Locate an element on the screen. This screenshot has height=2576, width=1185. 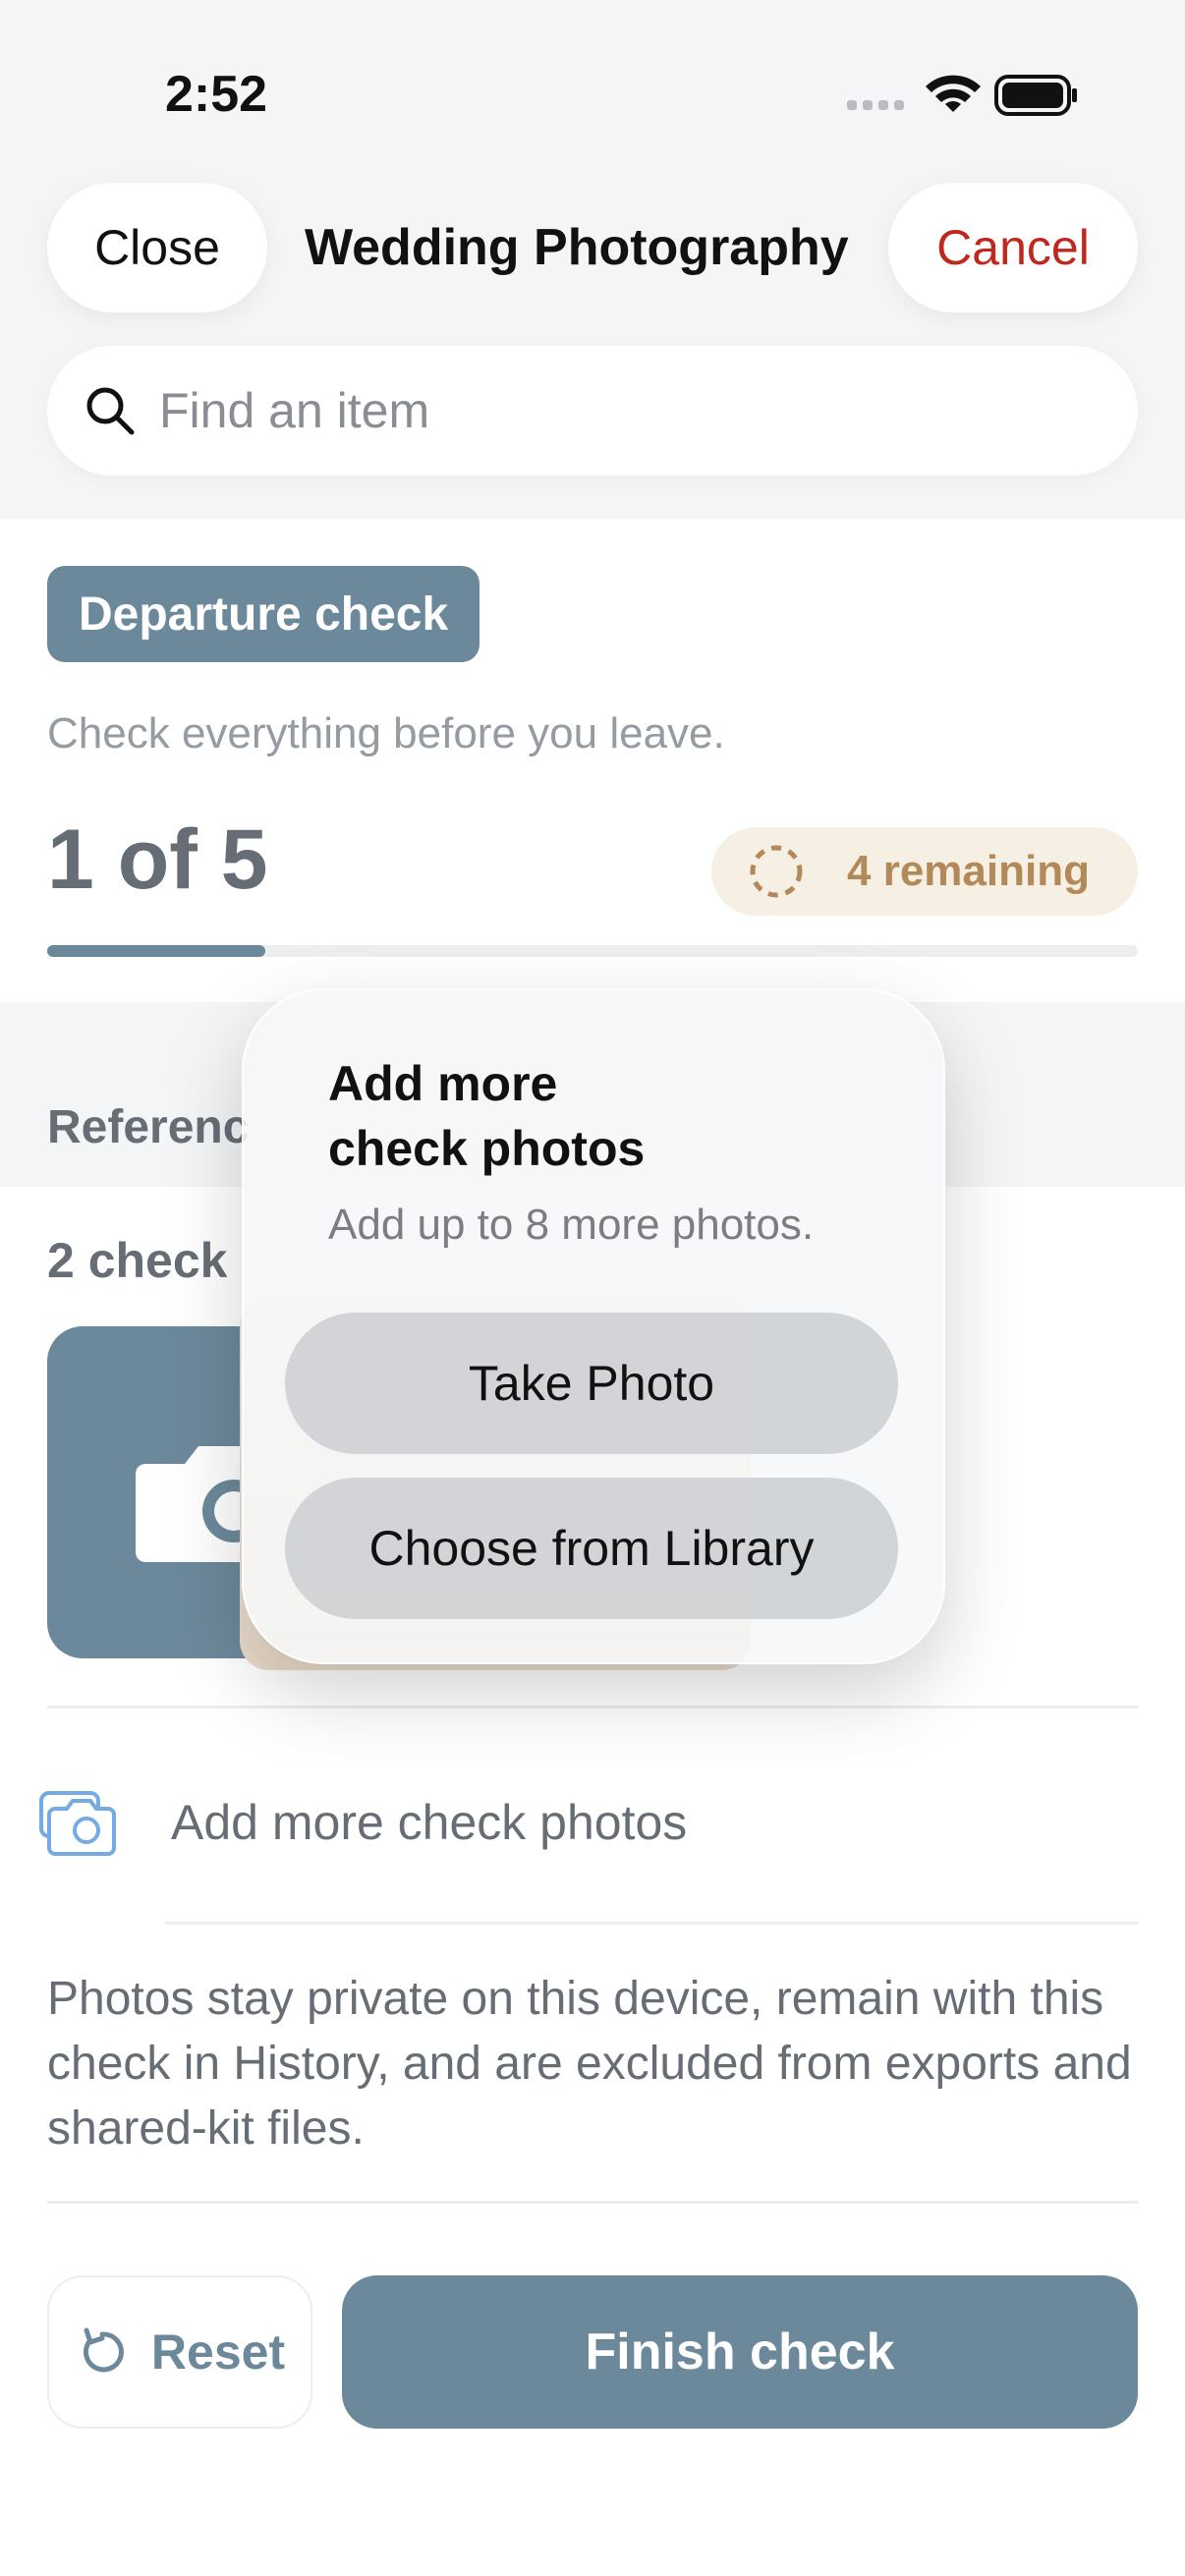
search-icon is located at coordinates (111, 411).